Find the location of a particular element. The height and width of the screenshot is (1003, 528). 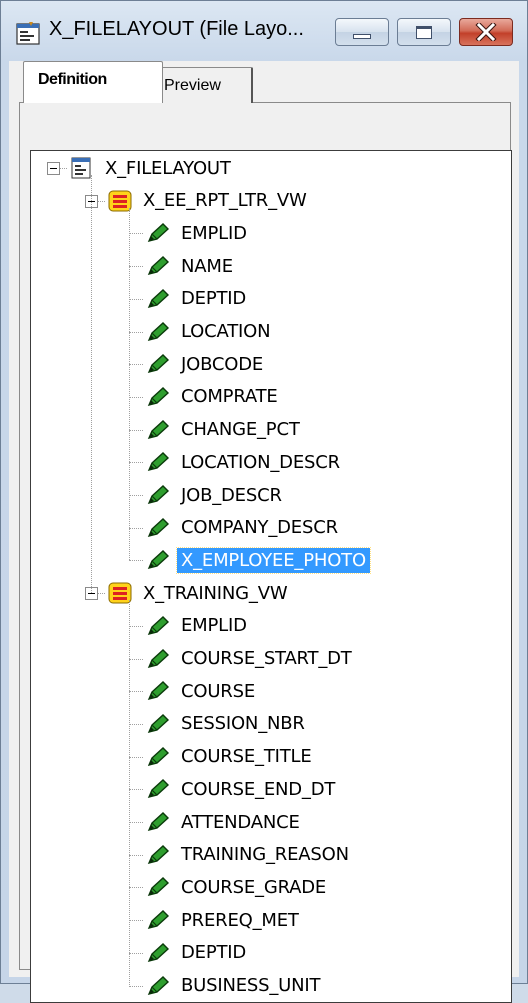

tree-node-field: COURSE_TITLE is located at coordinates (230, 757).